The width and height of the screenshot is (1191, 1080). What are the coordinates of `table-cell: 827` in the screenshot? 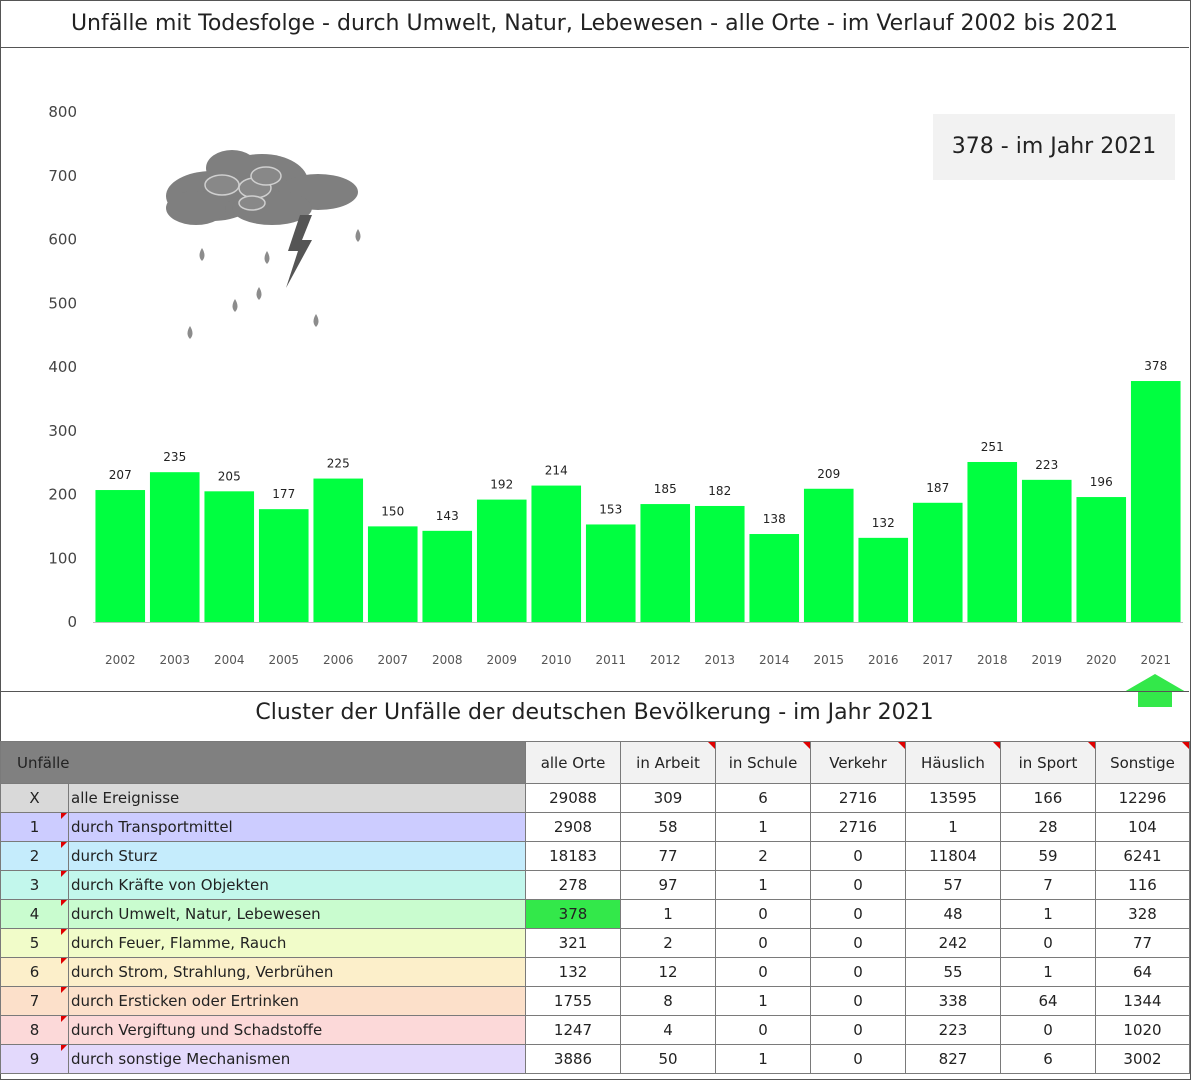 It's located at (953, 1059).